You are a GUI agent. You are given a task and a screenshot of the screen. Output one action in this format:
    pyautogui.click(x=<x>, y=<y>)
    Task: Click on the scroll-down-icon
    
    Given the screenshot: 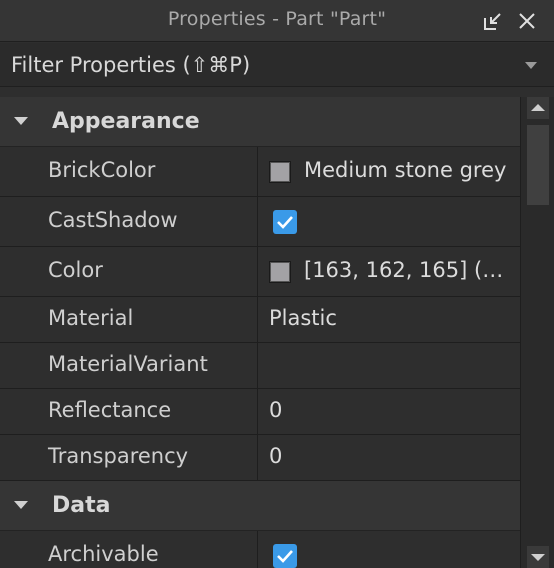 What is the action you would take?
    pyautogui.click(x=538, y=557)
    